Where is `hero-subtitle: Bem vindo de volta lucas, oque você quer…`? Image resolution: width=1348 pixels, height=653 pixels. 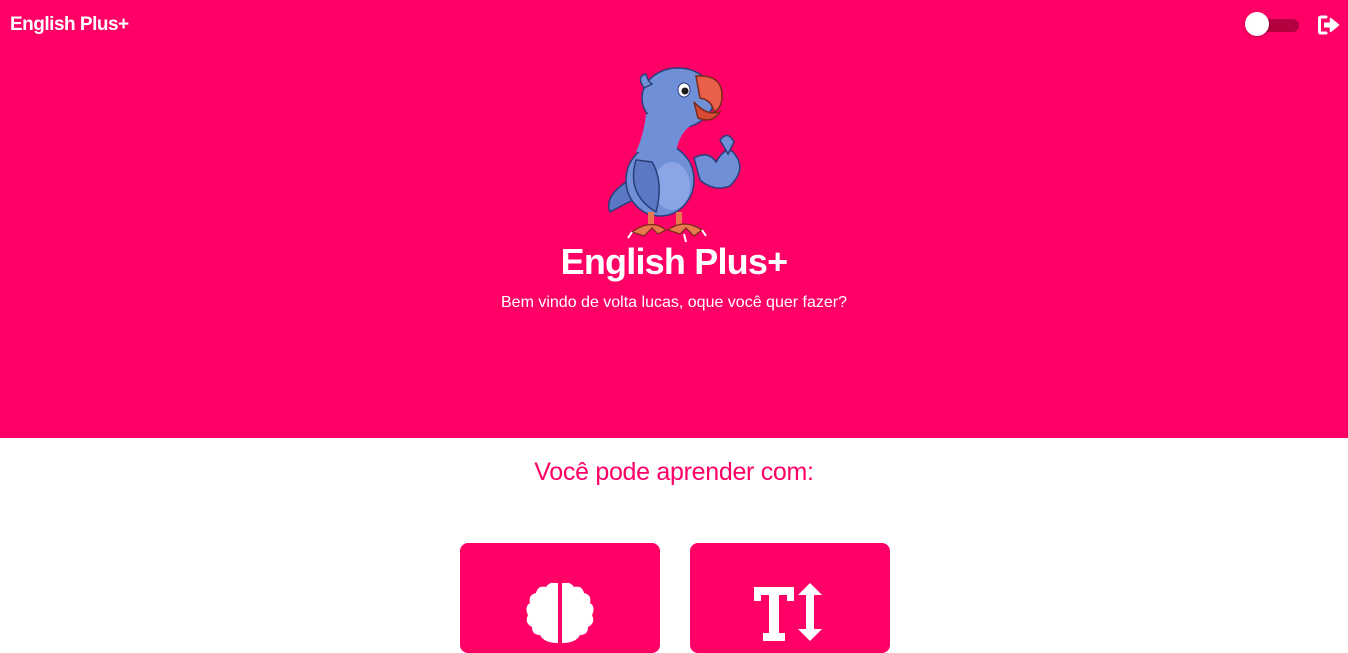
hero-subtitle: Bem vindo de volta lucas, oque você quer… is located at coordinates (674, 302).